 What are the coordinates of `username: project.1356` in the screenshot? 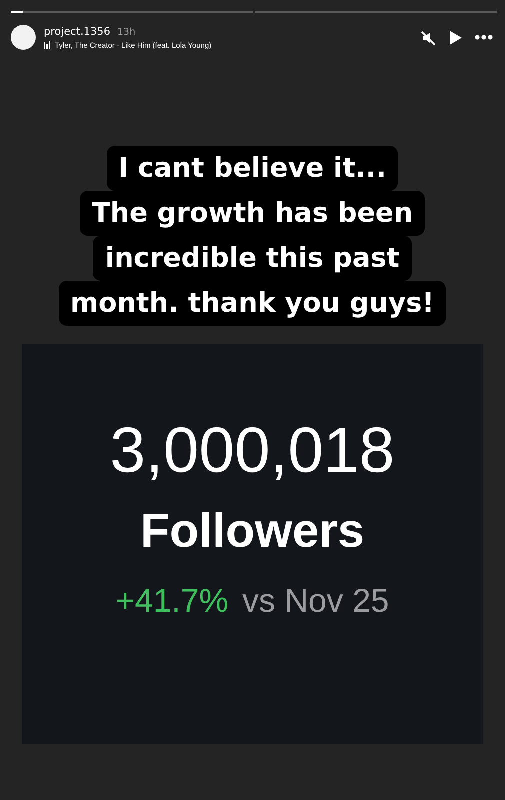 It's located at (77, 32).